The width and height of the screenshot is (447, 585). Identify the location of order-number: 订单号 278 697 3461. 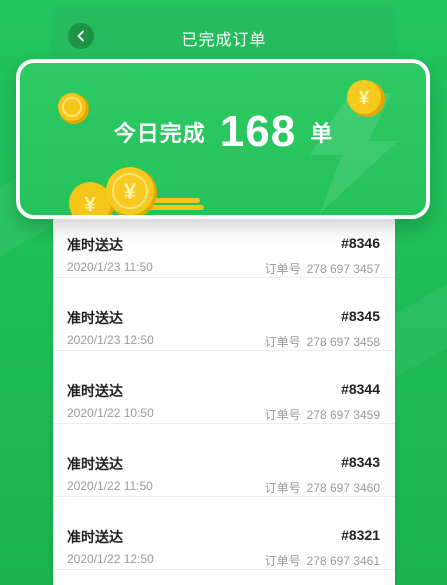
(322, 560).